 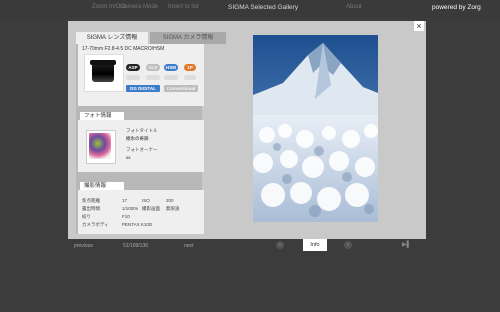 What do you see at coordinates (419, 26) in the screenshot?
I see `close-button: ×` at bounding box center [419, 26].